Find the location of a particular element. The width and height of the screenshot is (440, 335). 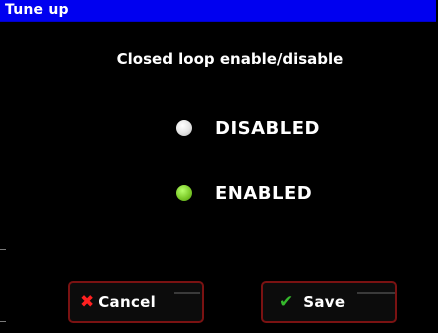

cancel-button-label: Cancel is located at coordinates (127, 302).